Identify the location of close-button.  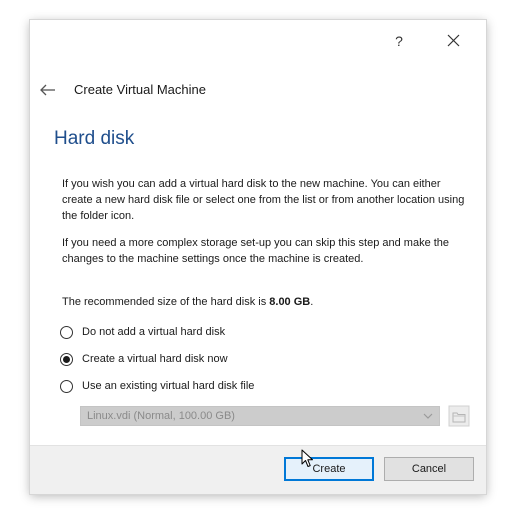
(454, 41).